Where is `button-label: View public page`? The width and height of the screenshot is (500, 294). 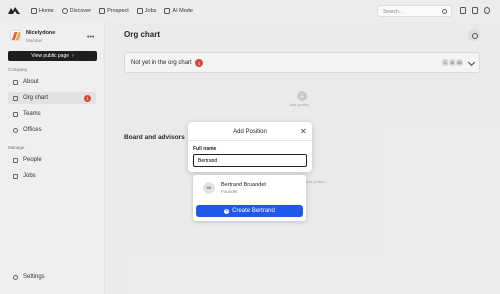
button-label: View public page is located at coordinates (50, 56).